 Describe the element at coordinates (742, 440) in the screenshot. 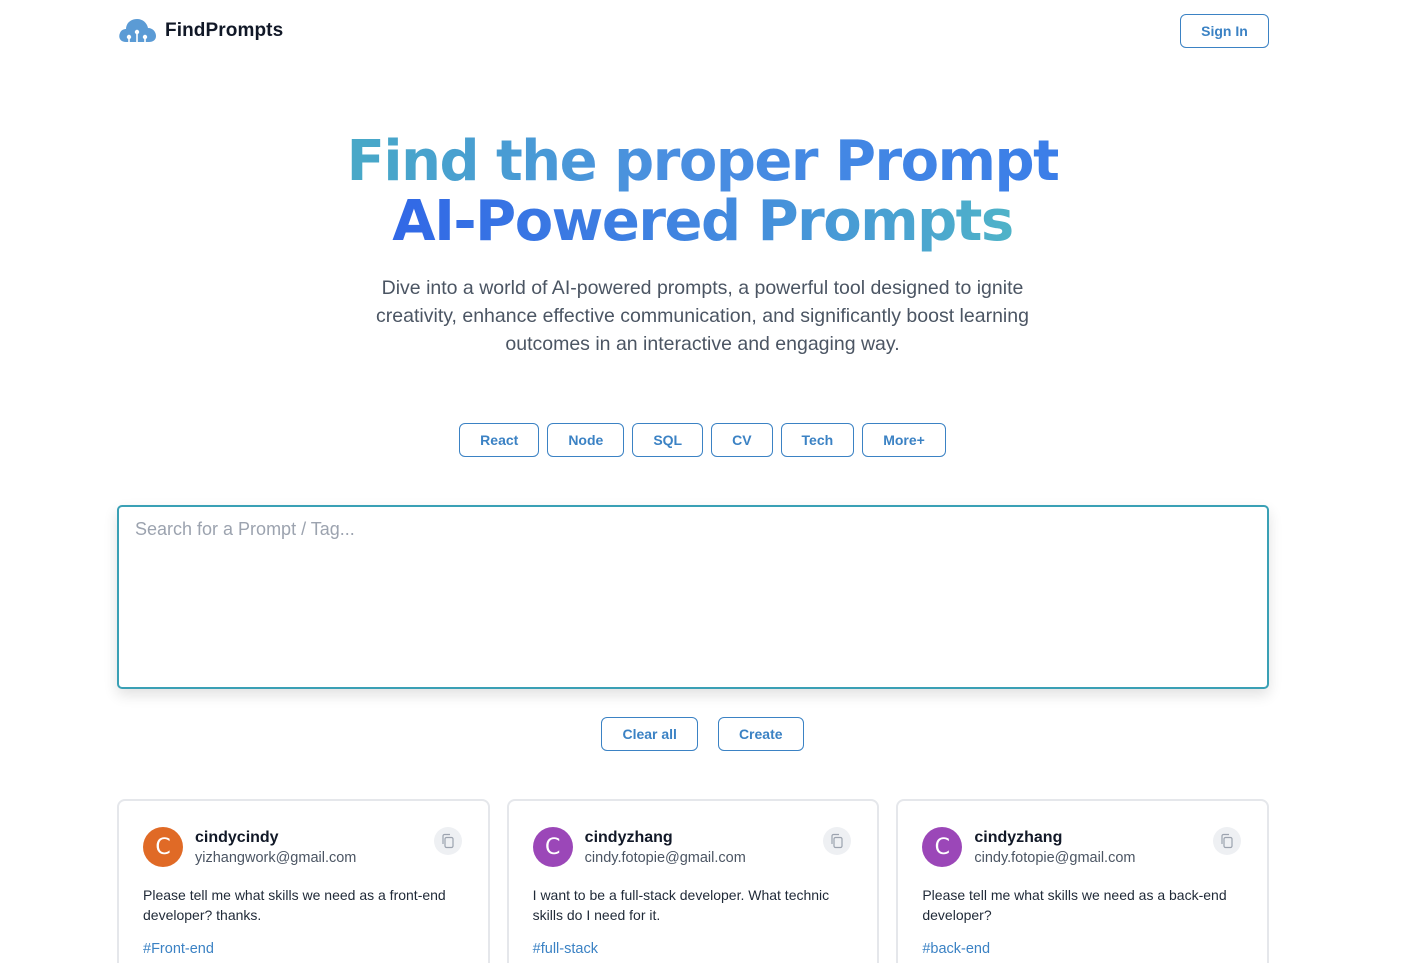

I see `tag-button-cv: CV` at that location.